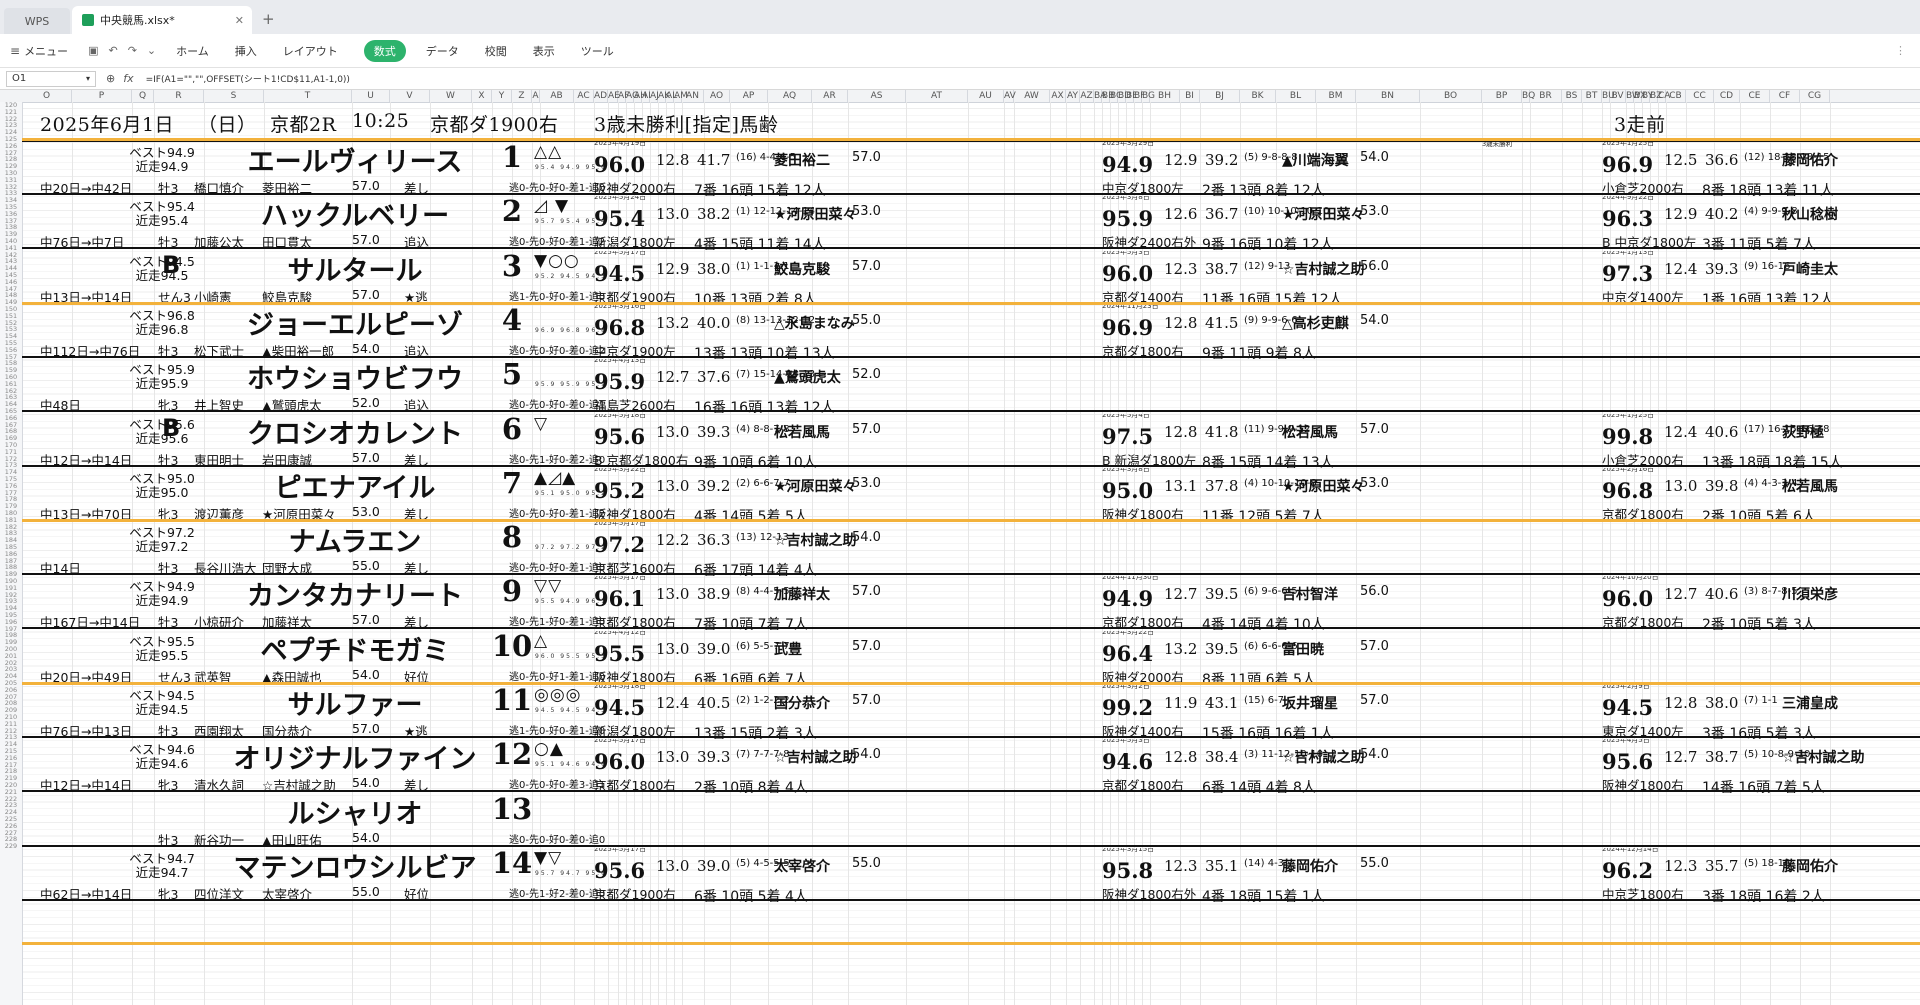  I want to click on more-options-icon: ⋮, so click(1900, 50).